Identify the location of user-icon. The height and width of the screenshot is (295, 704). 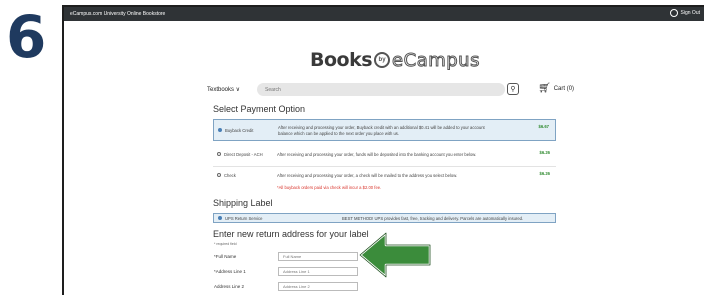
(673, 13).